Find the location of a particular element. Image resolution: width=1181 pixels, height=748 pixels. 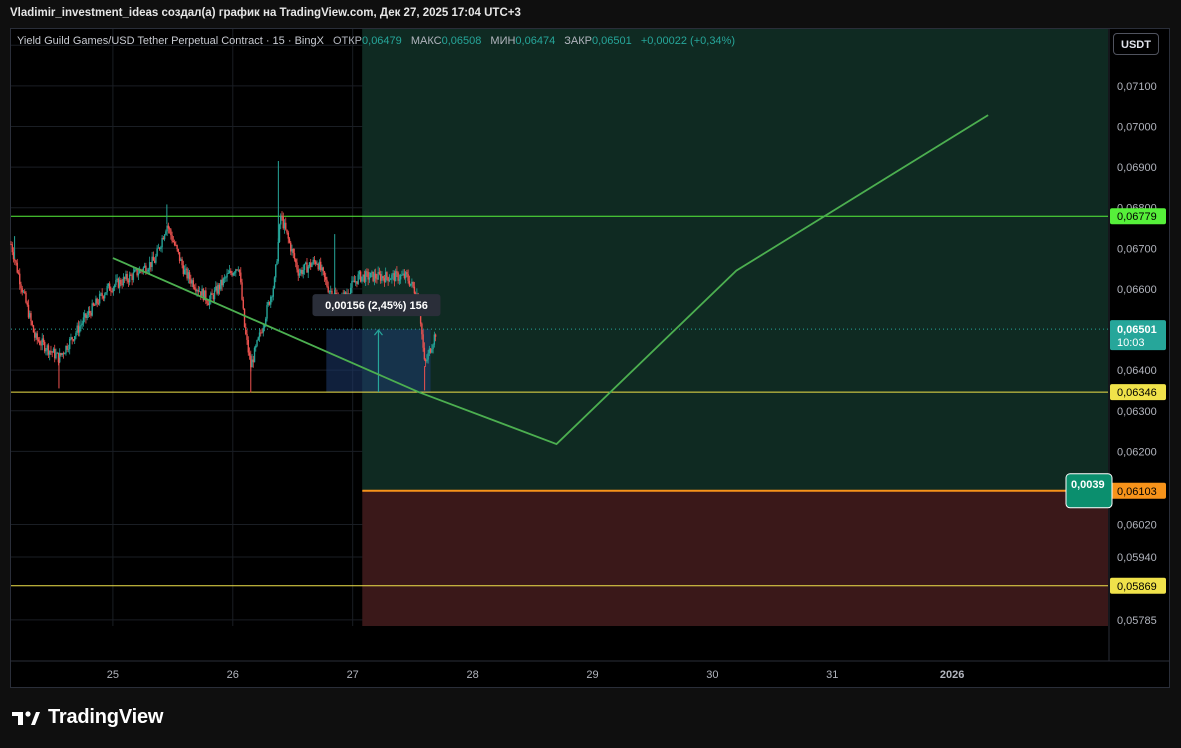

currency-button: USDT is located at coordinates (1136, 44).